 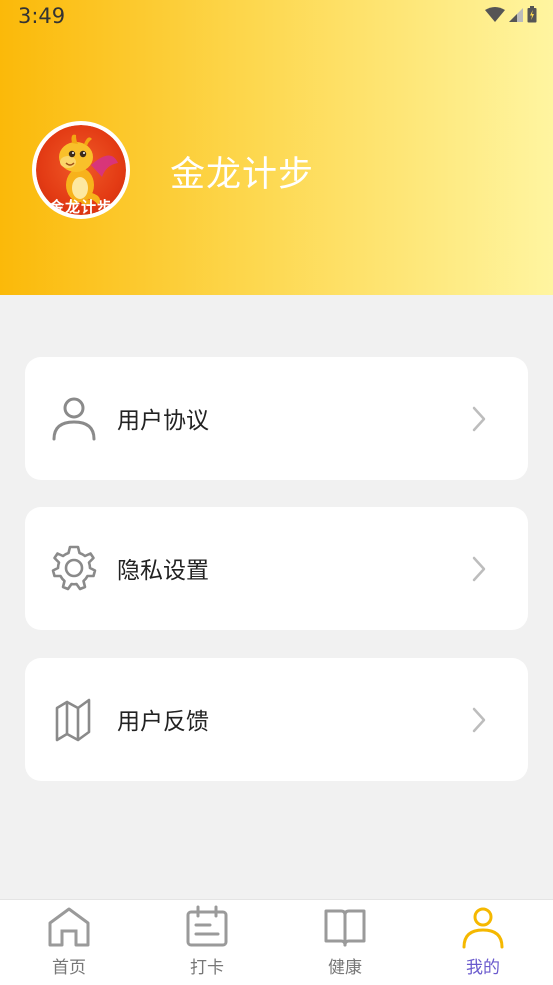 What do you see at coordinates (242, 175) in the screenshot?
I see `app-name: 金龙计步` at bounding box center [242, 175].